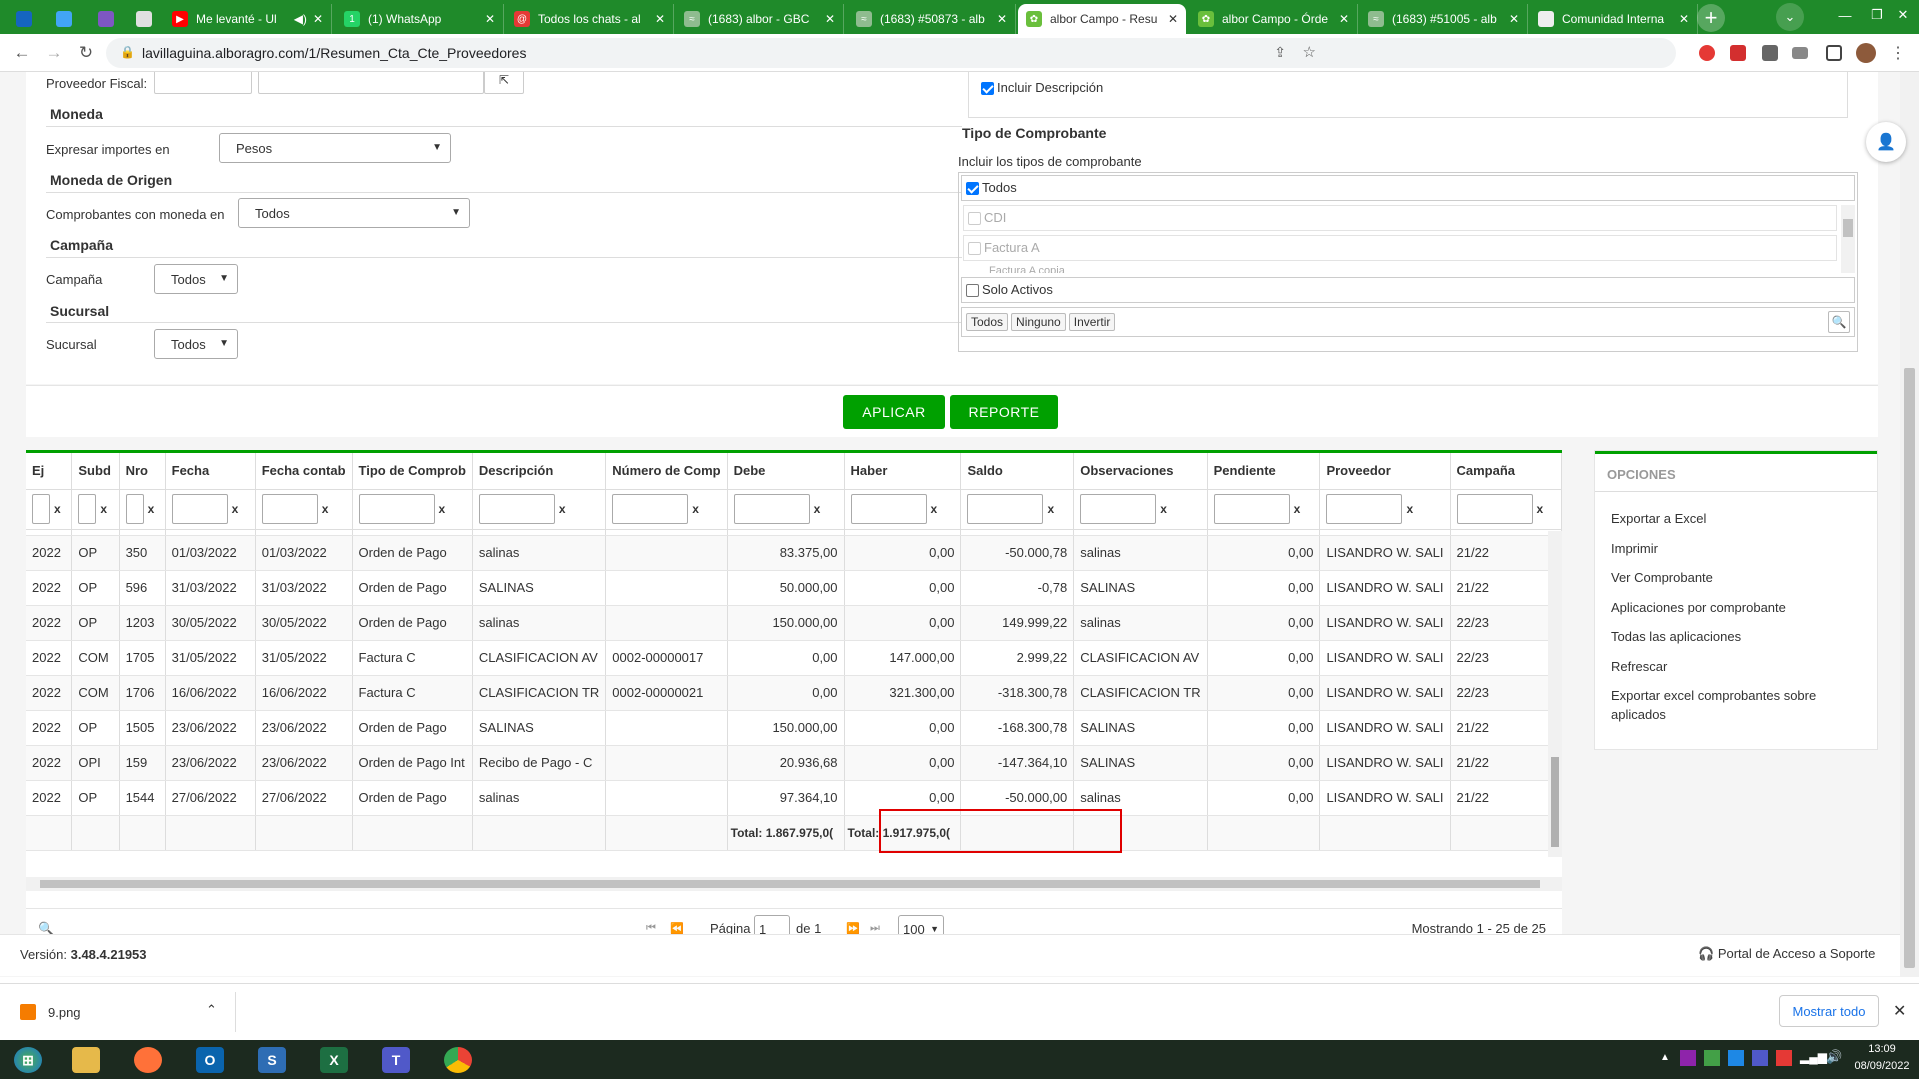  I want to click on clock-date: 08/09/2022, so click(1882, 1066).